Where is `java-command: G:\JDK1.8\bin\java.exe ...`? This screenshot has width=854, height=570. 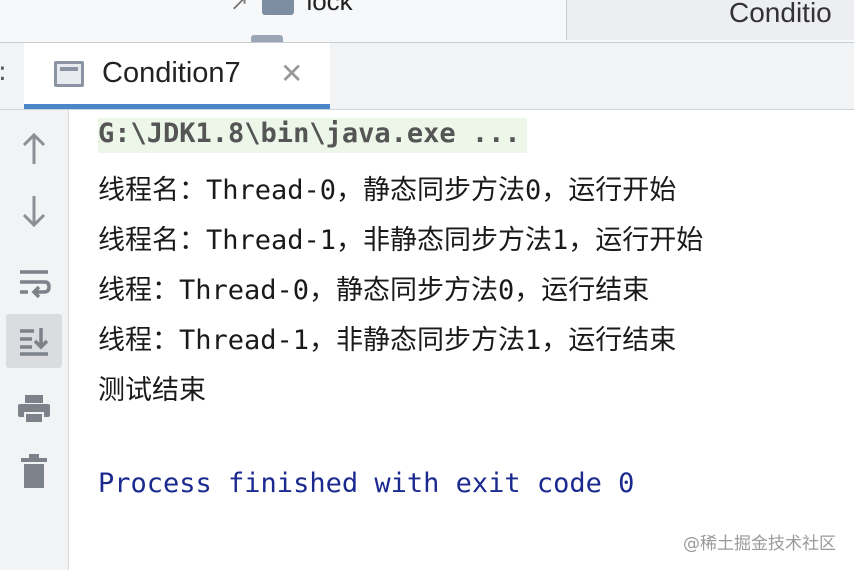
java-command: G:\JDK1.8\bin\java.exe ... is located at coordinates (312, 135).